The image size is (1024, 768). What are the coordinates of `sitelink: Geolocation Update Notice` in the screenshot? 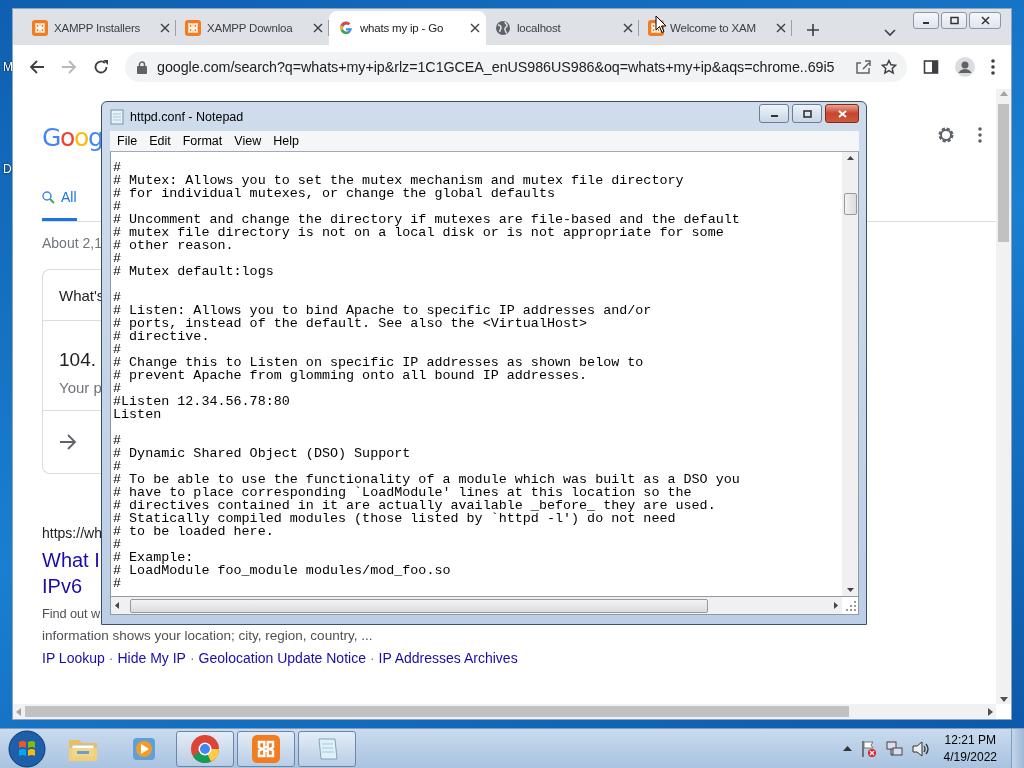 It's located at (282, 658).